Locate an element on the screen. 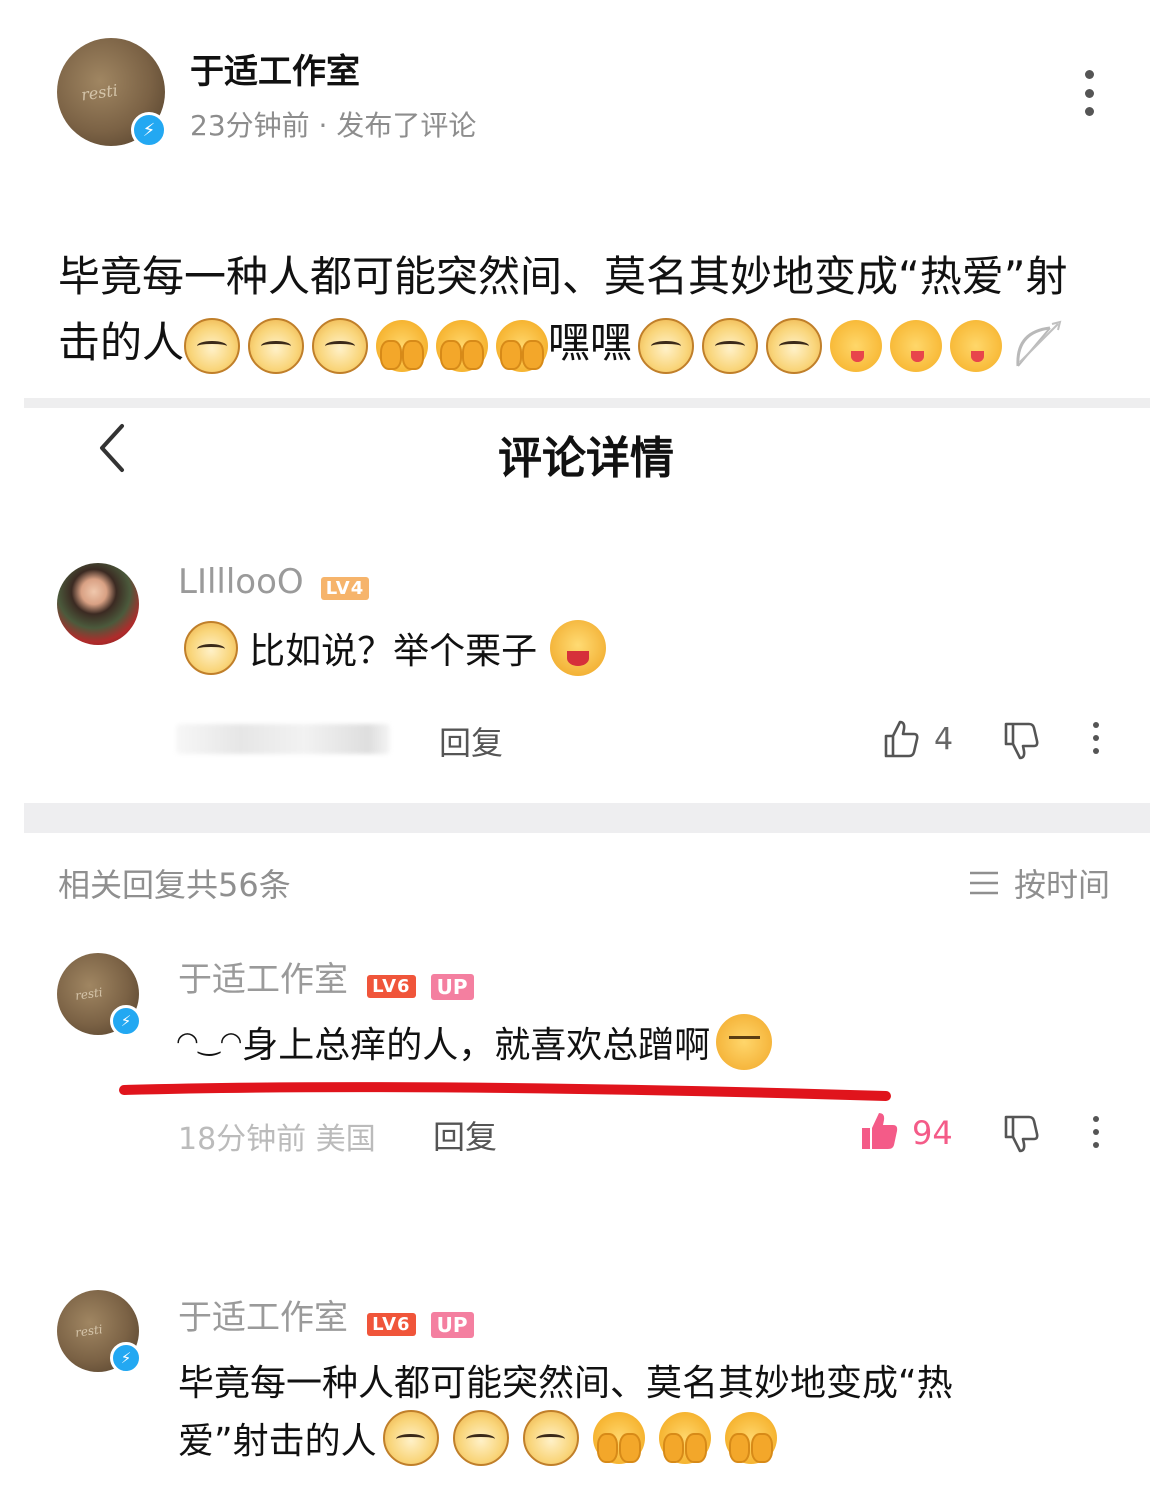 This screenshot has height=1506, width=1170. post-author-name: 于适工作室 is located at coordinates (275, 68).